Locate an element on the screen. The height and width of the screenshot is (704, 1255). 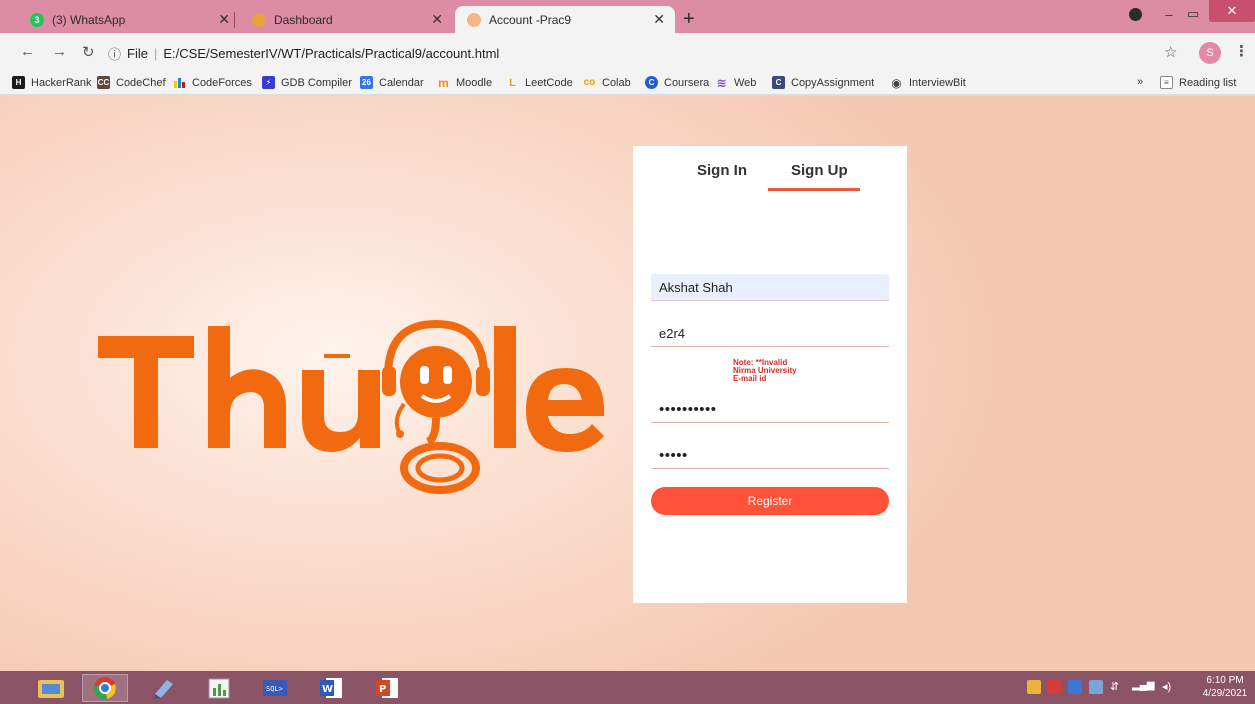
svg-text: SQL> is located at coordinates (274, 689).